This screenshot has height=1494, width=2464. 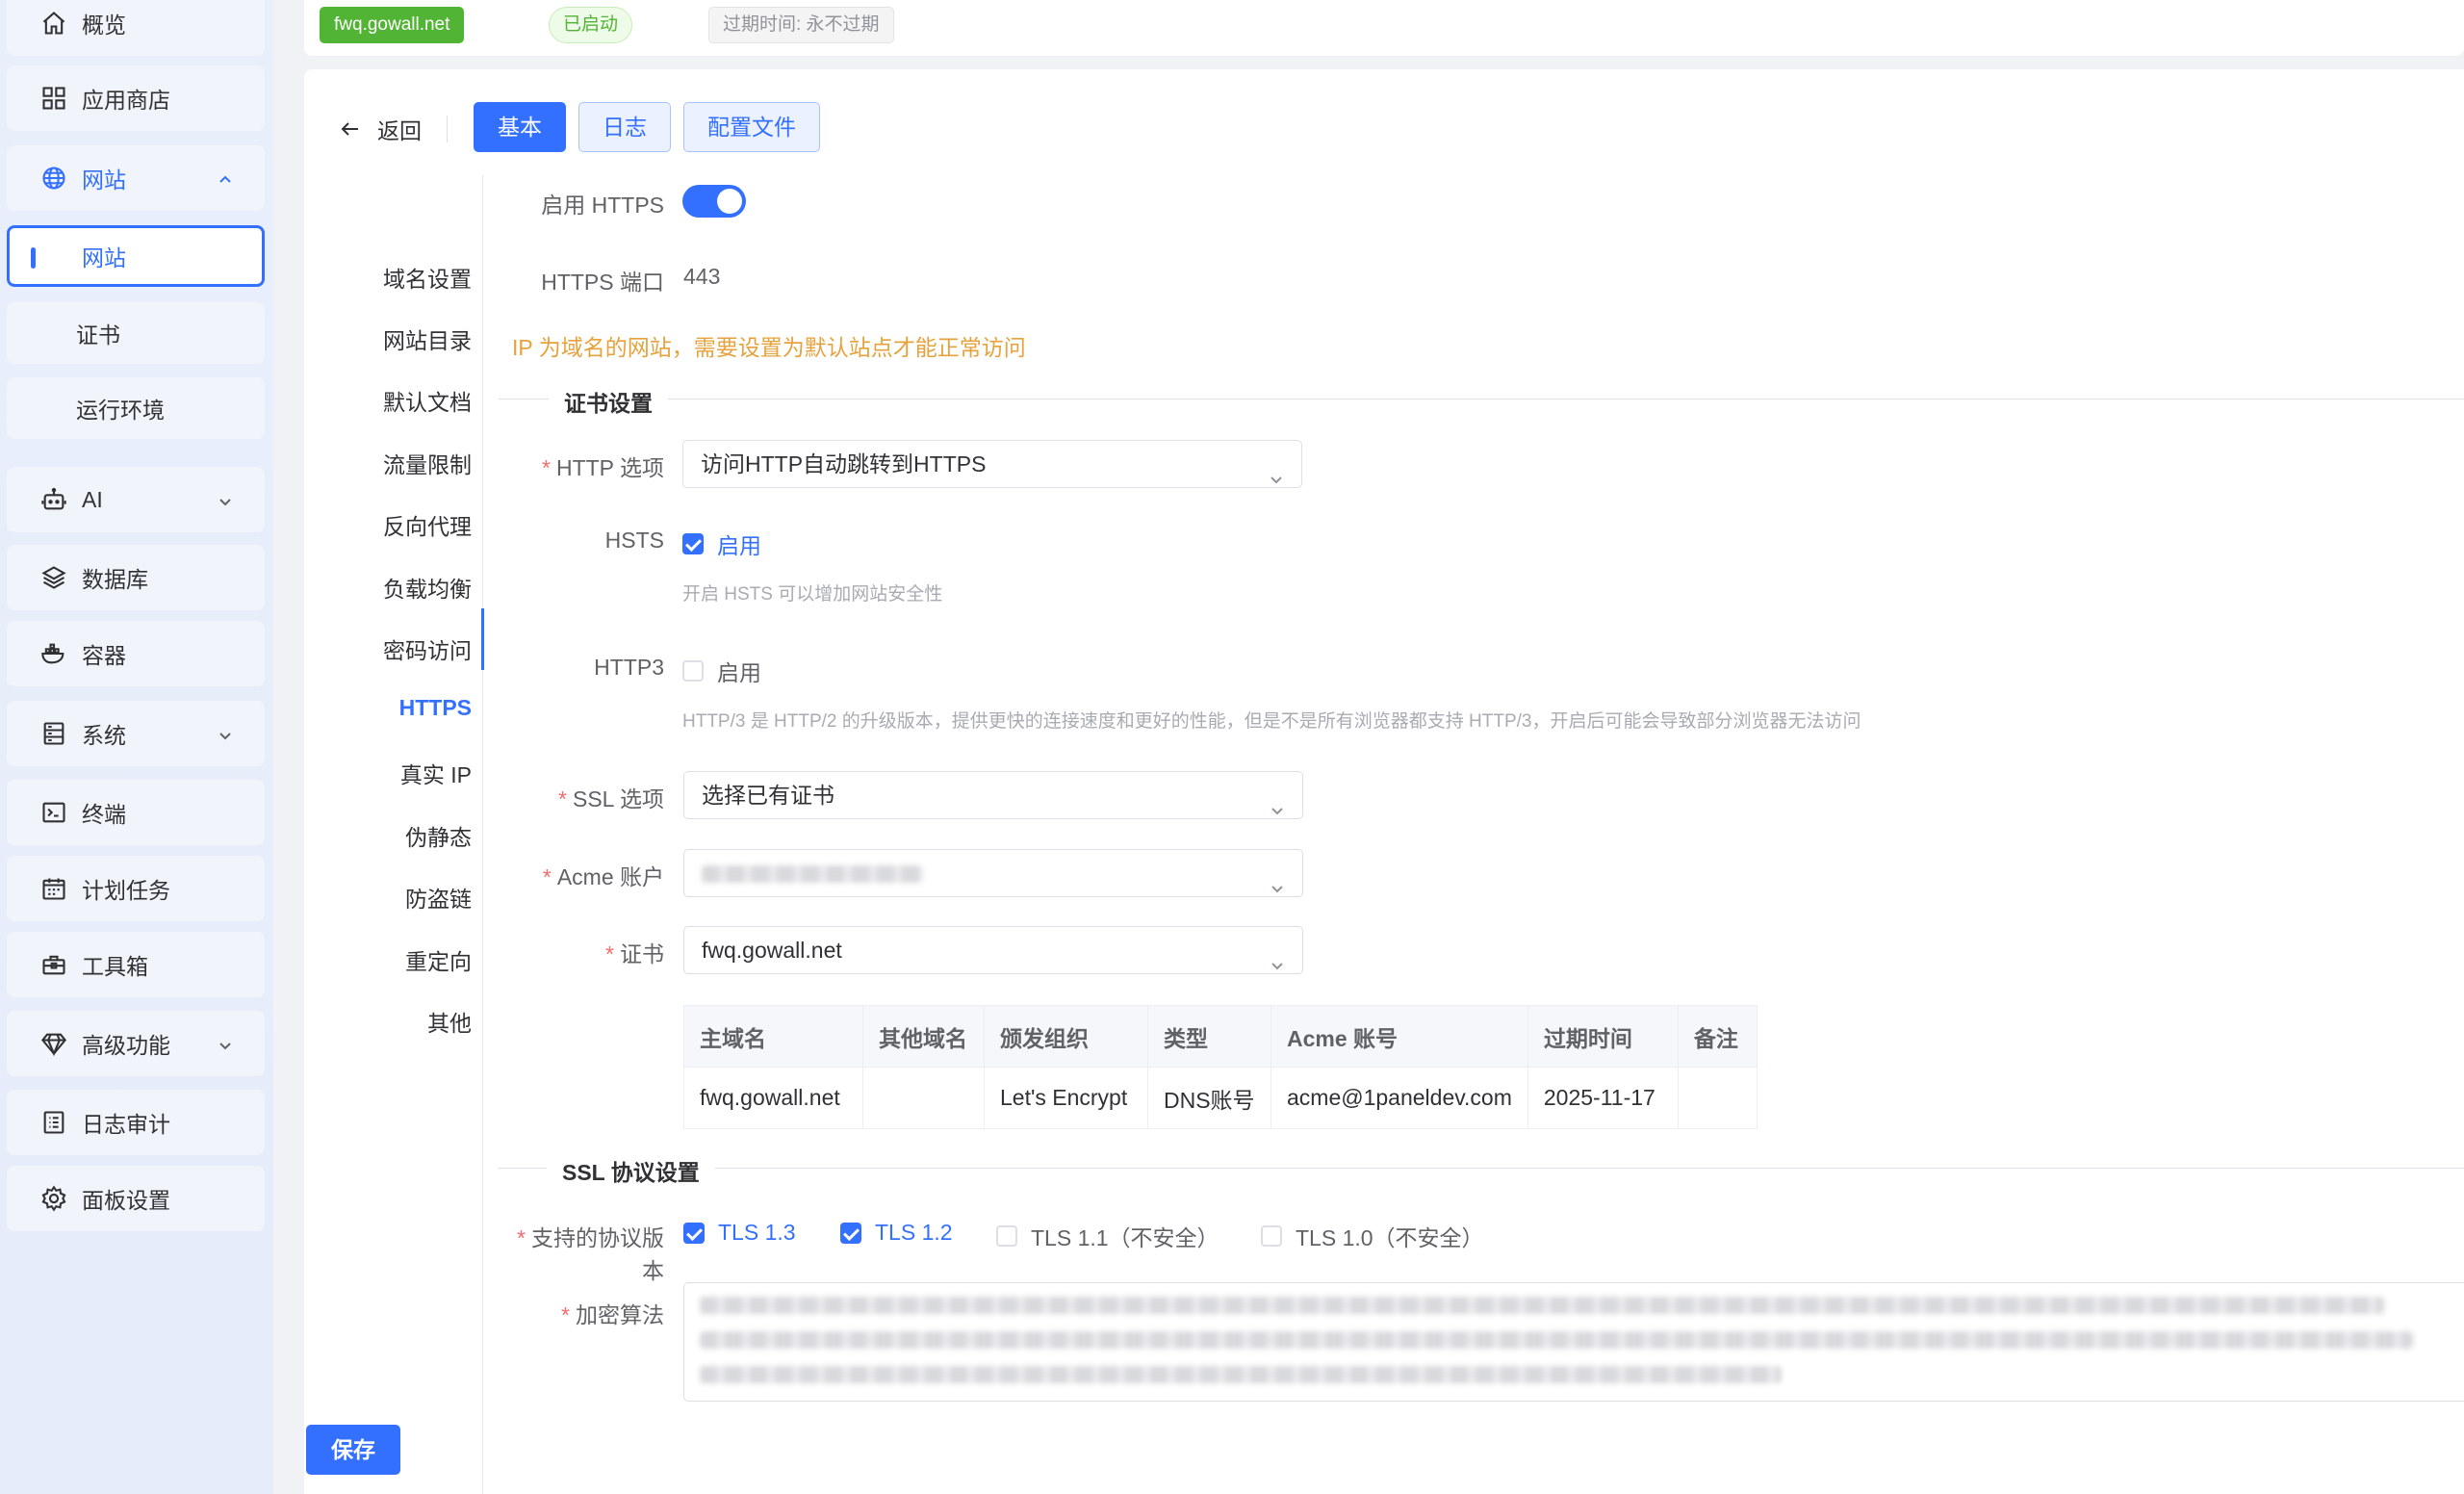 What do you see at coordinates (393, 463) in the screenshot?
I see `subnav-rate-limit: 流量限制` at bounding box center [393, 463].